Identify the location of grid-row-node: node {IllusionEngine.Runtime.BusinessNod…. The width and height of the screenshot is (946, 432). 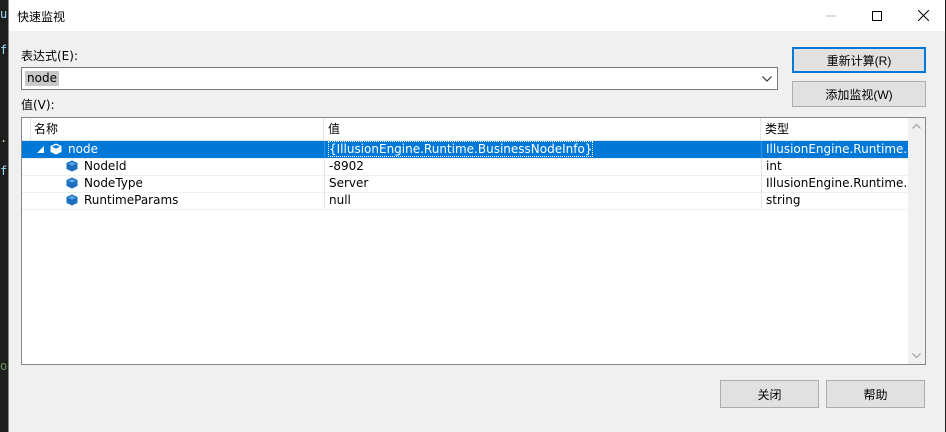
(465, 150).